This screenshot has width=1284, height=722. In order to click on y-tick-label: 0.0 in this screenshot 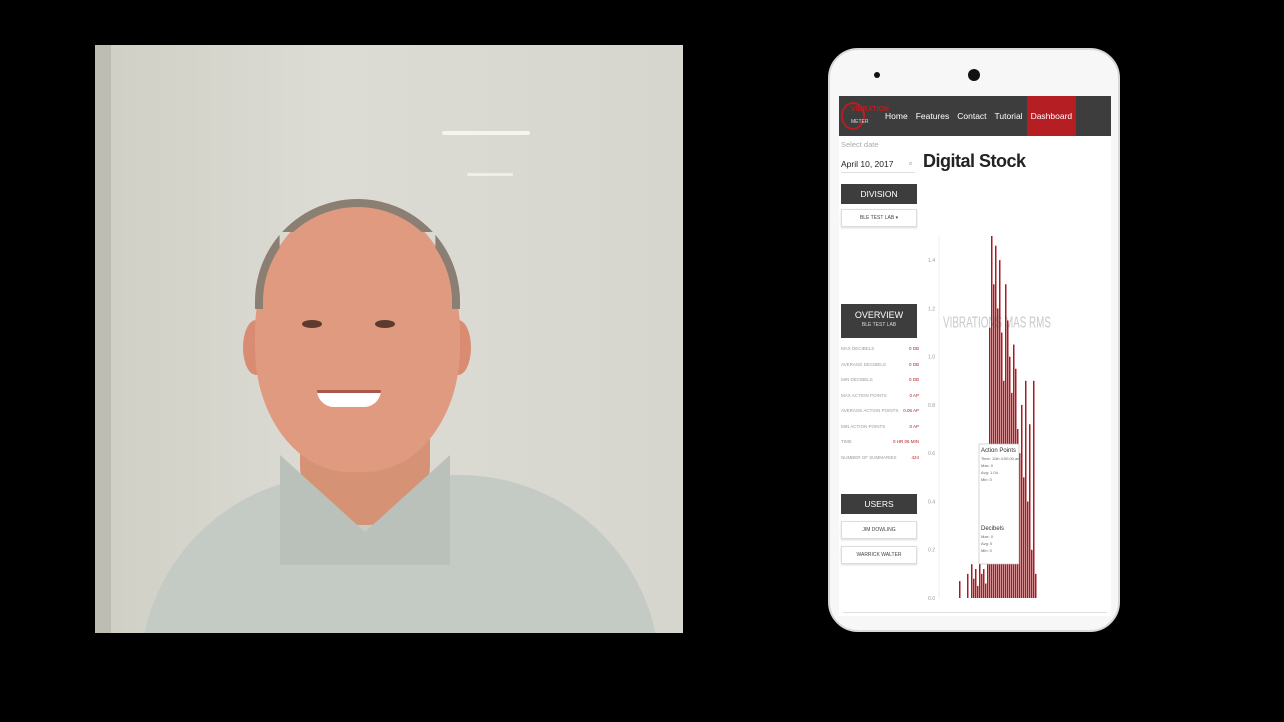, I will do `click(931, 599)`.